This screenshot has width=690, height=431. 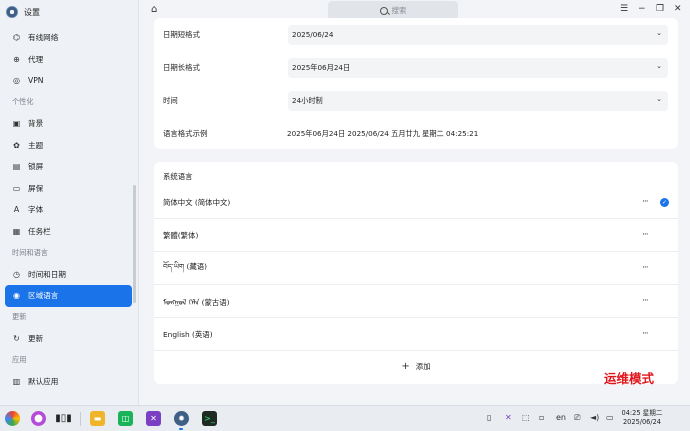 What do you see at coordinates (68, 146) in the screenshot?
I see `sidebar-item-theme: ✿ 主题` at bounding box center [68, 146].